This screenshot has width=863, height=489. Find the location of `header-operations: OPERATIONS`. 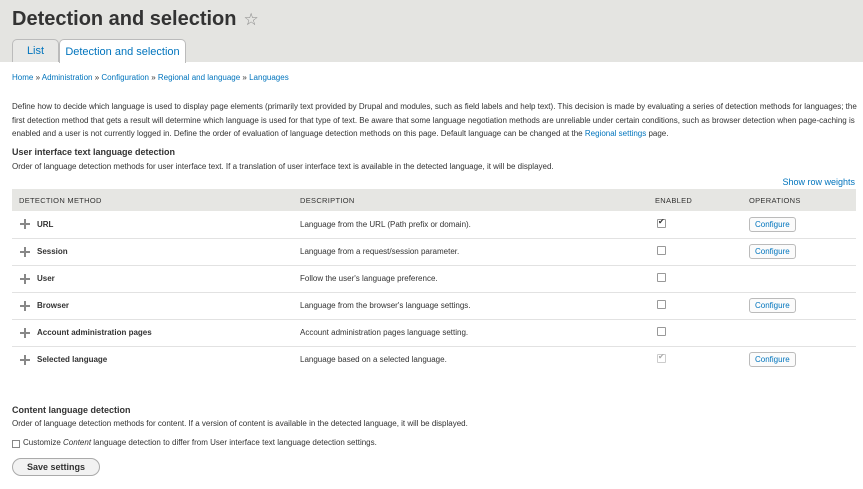

header-operations: OPERATIONS is located at coordinates (775, 200).